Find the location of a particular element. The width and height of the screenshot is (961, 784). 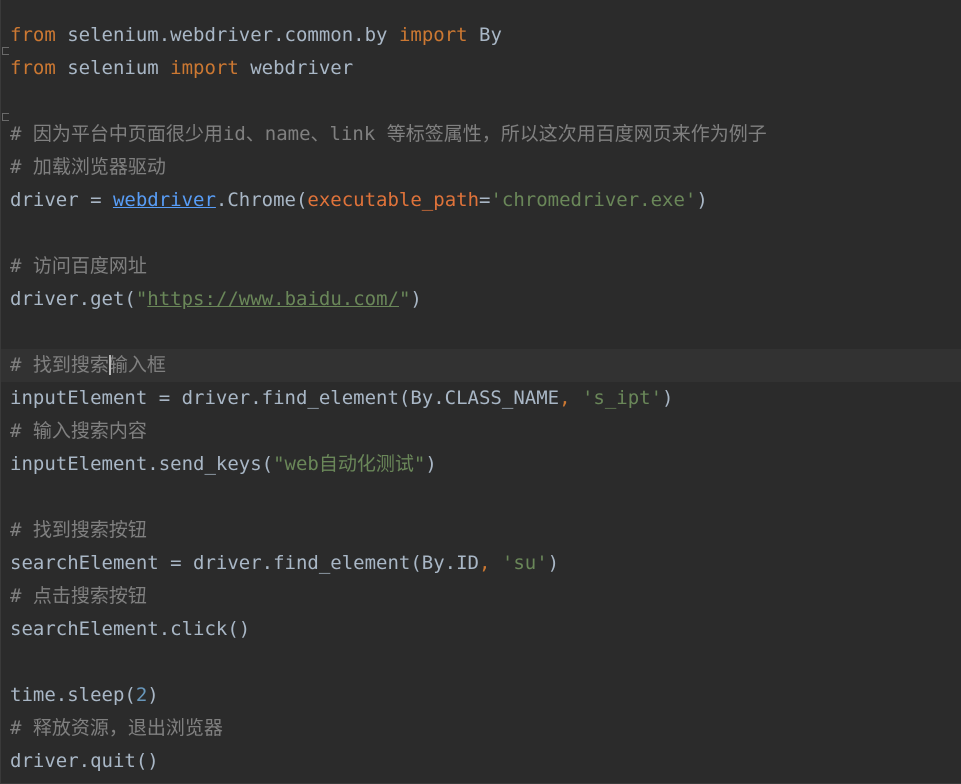

code-token-id: selenium.webdriver.common.by is located at coordinates (227, 35).